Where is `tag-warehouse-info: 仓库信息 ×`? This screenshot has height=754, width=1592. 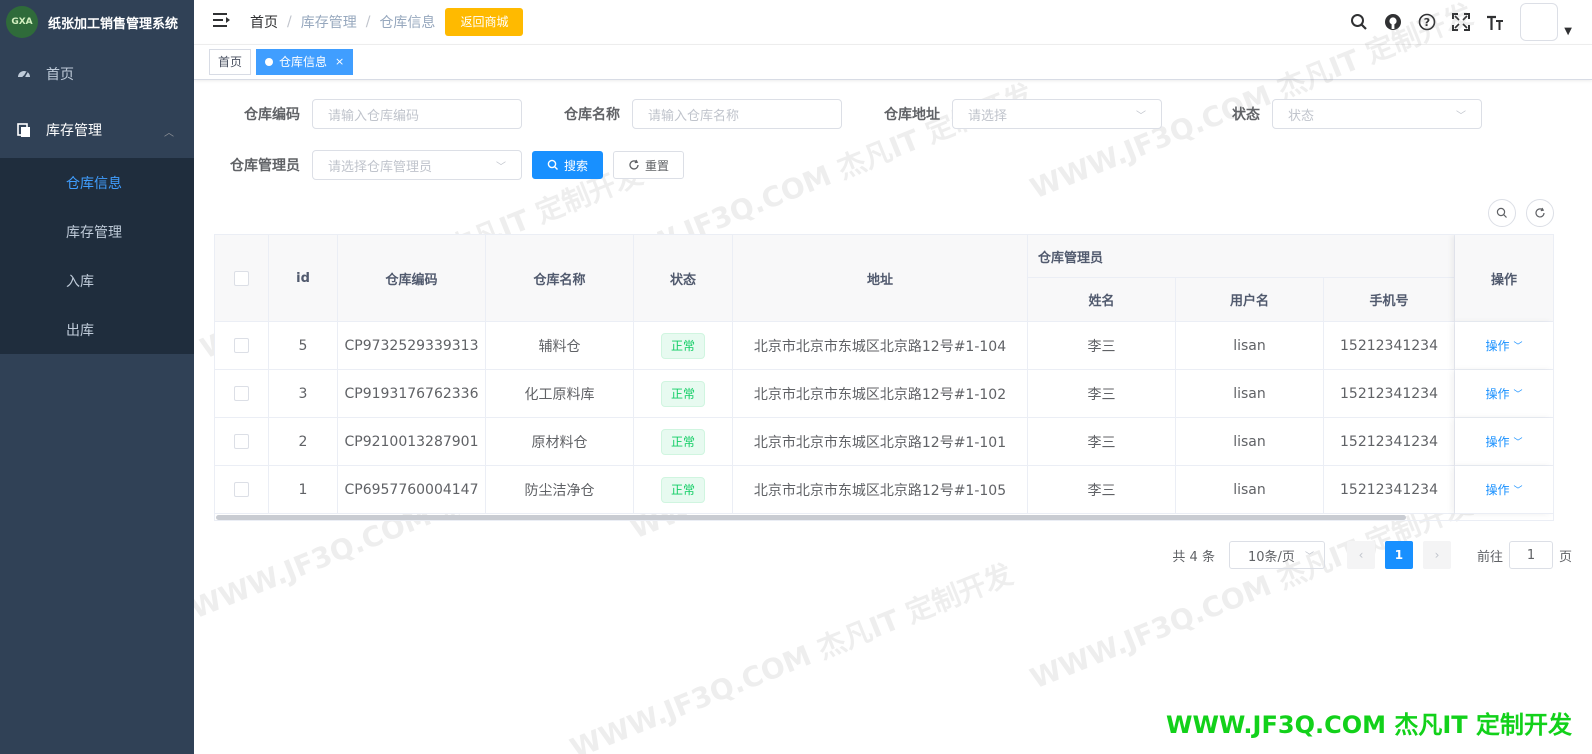
tag-warehouse-info: 仓库信息 × is located at coordinates (305, 62).